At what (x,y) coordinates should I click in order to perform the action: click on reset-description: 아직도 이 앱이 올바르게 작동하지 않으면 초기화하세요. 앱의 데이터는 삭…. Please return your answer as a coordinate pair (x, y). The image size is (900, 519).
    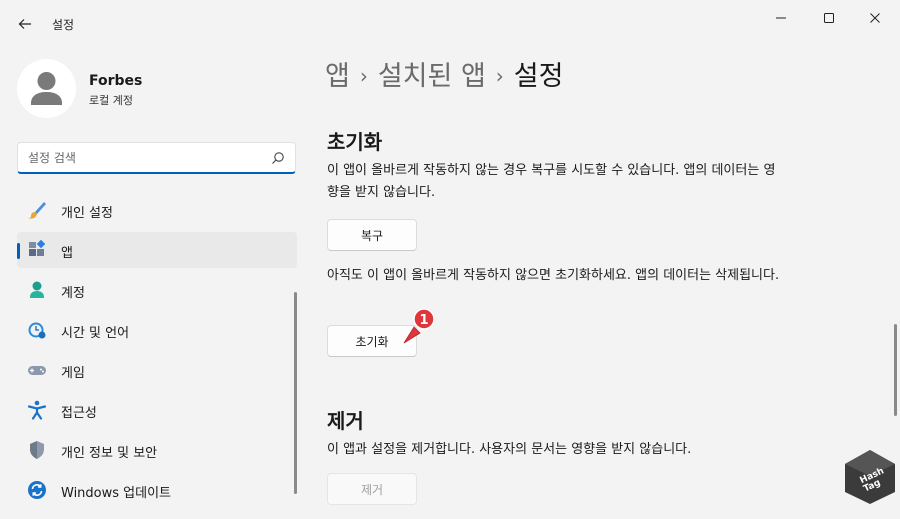
    Looking at the image, I should click on (553, 275).